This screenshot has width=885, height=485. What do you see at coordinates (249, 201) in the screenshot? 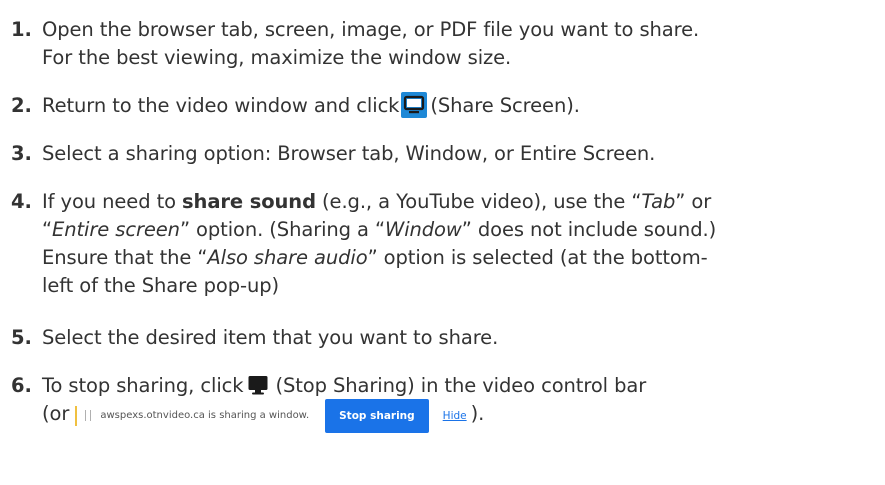
I see `emphasis-share-sound: share sound` at bounding box center [249, 201].